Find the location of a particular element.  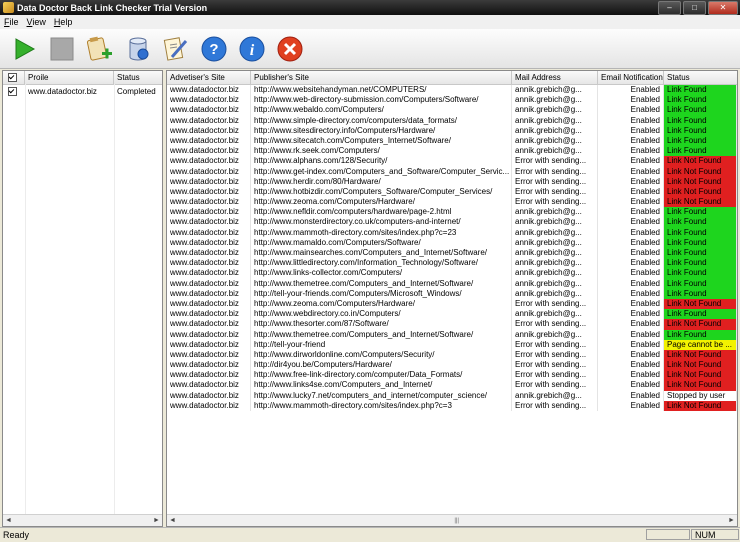

menu-file: File is located at coordinates (11, 22).